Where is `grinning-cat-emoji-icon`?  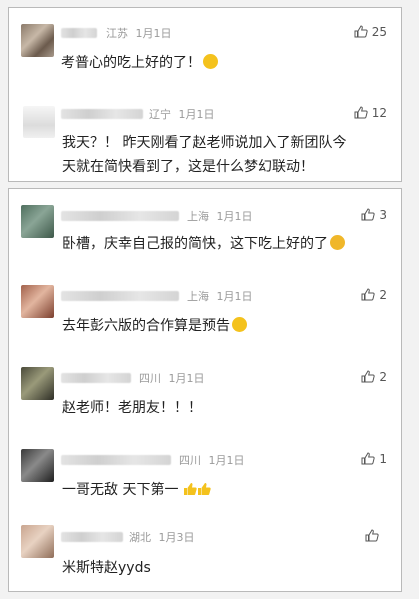 grinning-cat-emoji-icon is located at coordinates (337, 242).